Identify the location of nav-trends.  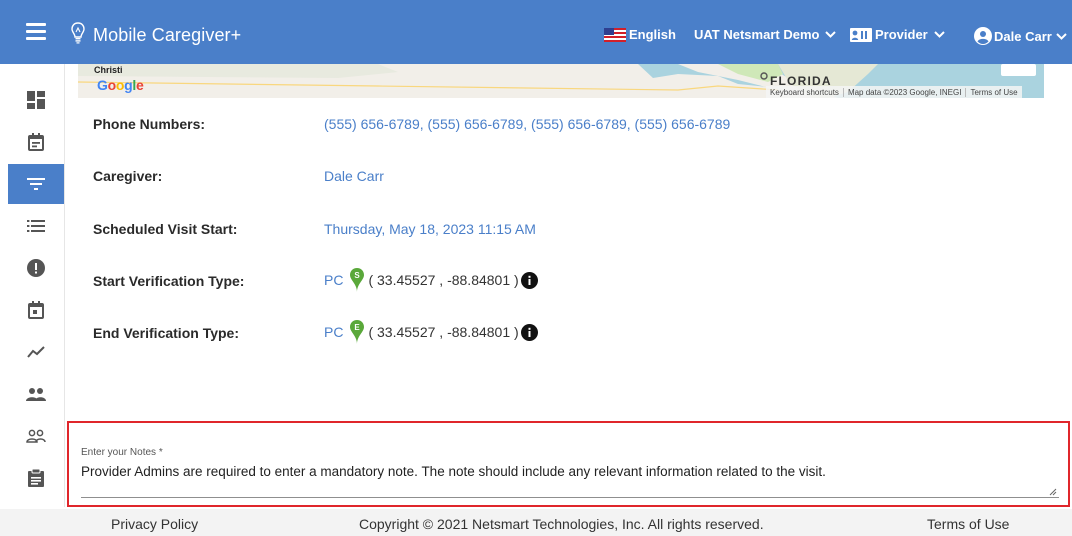
(36, 352).